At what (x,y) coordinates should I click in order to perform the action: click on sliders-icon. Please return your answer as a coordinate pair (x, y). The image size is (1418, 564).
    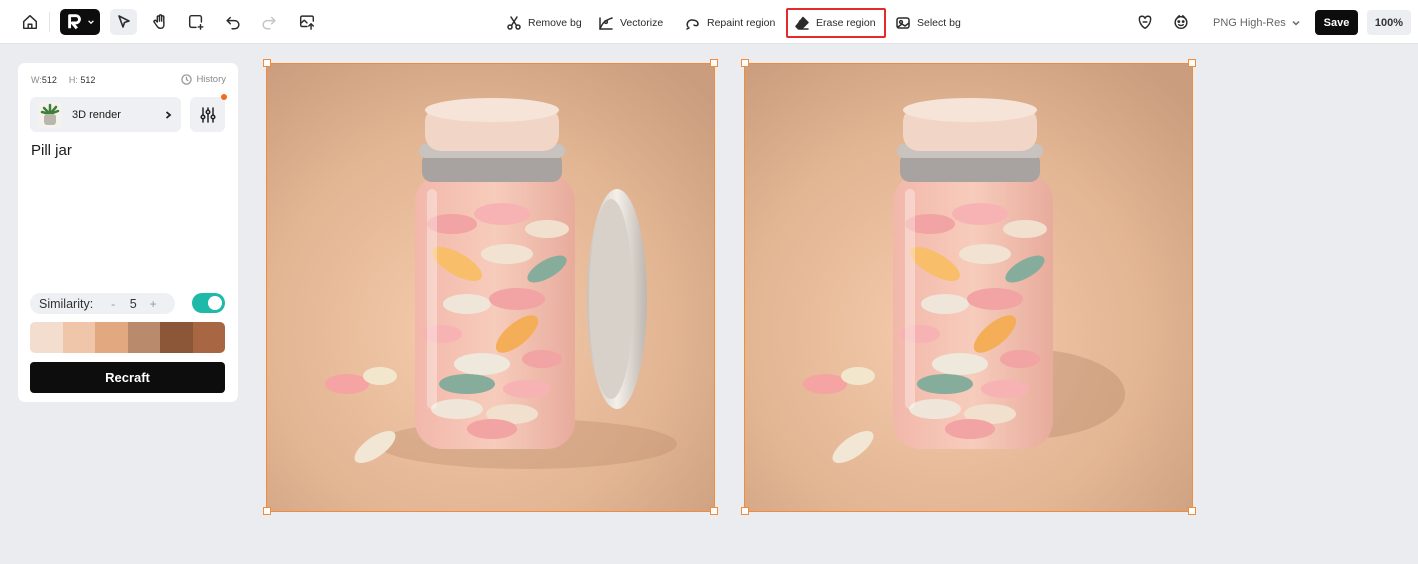
    Looking at the image, I should click on (207, 114).